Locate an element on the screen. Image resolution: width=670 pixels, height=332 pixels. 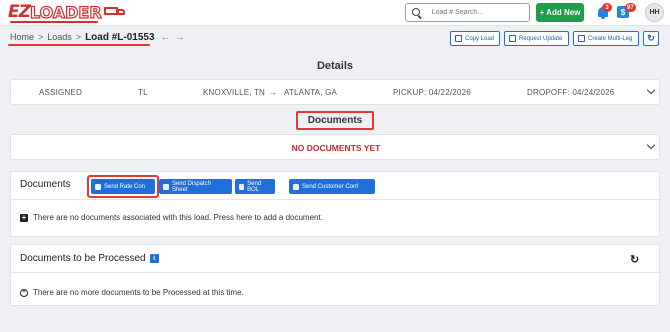
arrow-right-icon: → is located at coordinates (180, 37).